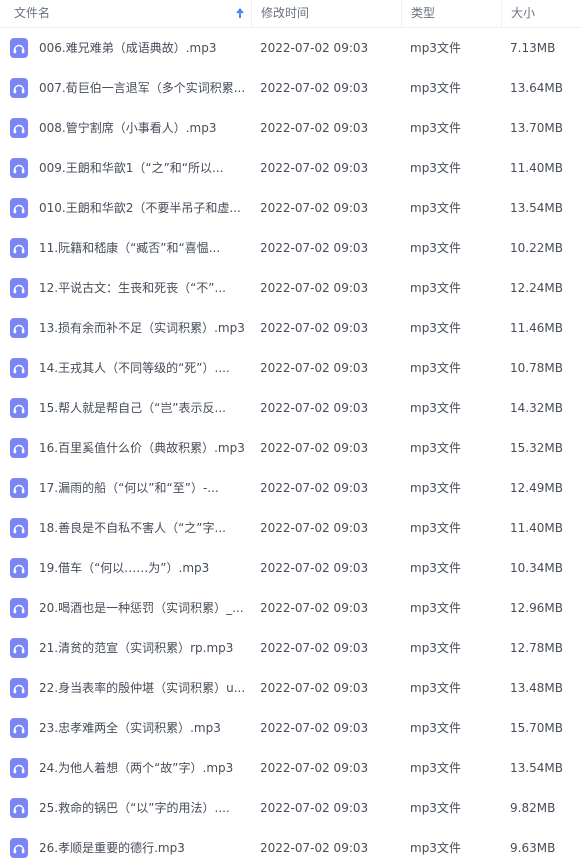 The image size is (581, 868). I want to click on file-name: 13.损有余而补不足（实词积累）.mp3, so click(144, 328).